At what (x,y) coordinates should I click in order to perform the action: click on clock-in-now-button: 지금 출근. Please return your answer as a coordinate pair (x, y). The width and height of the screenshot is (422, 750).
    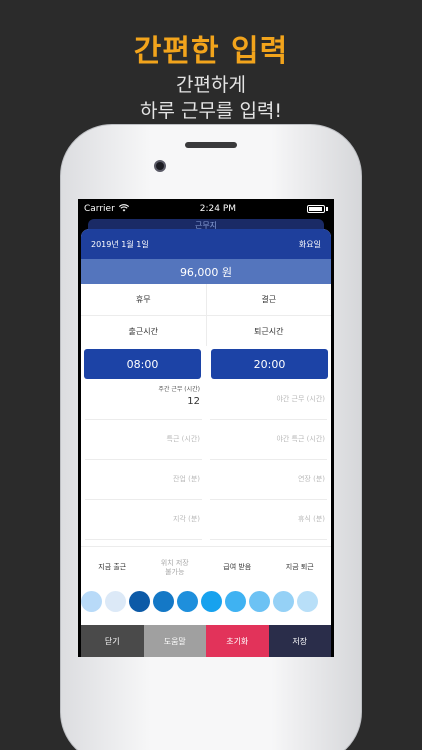
    Looking at the image, I should click on (112, 567).